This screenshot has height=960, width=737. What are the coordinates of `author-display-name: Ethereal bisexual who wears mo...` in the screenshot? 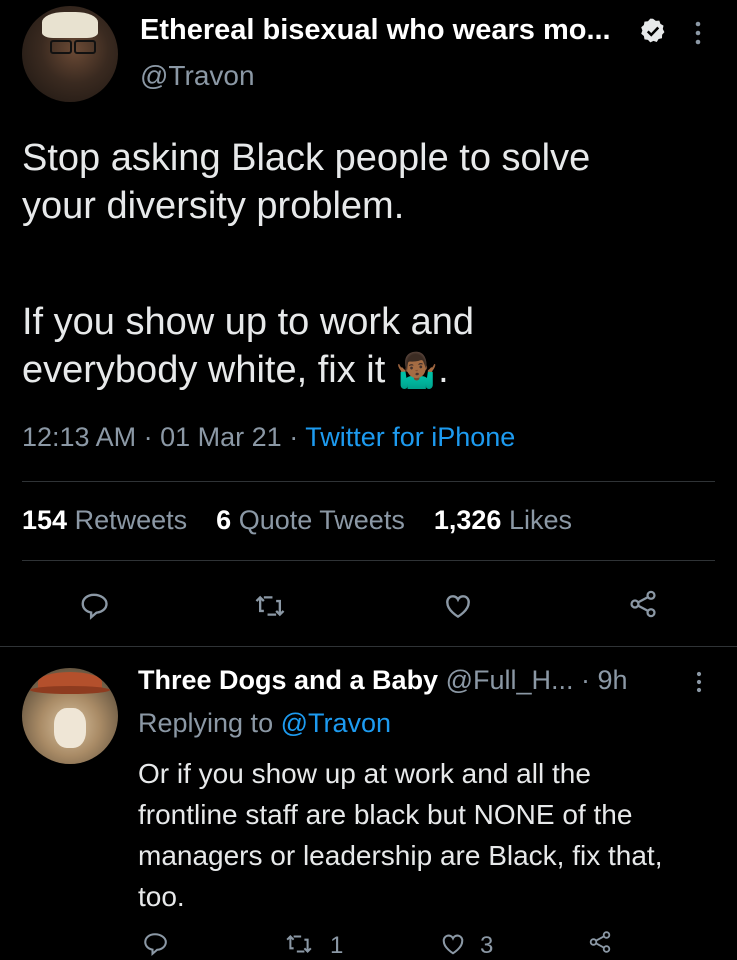 It's located at (375, 30).